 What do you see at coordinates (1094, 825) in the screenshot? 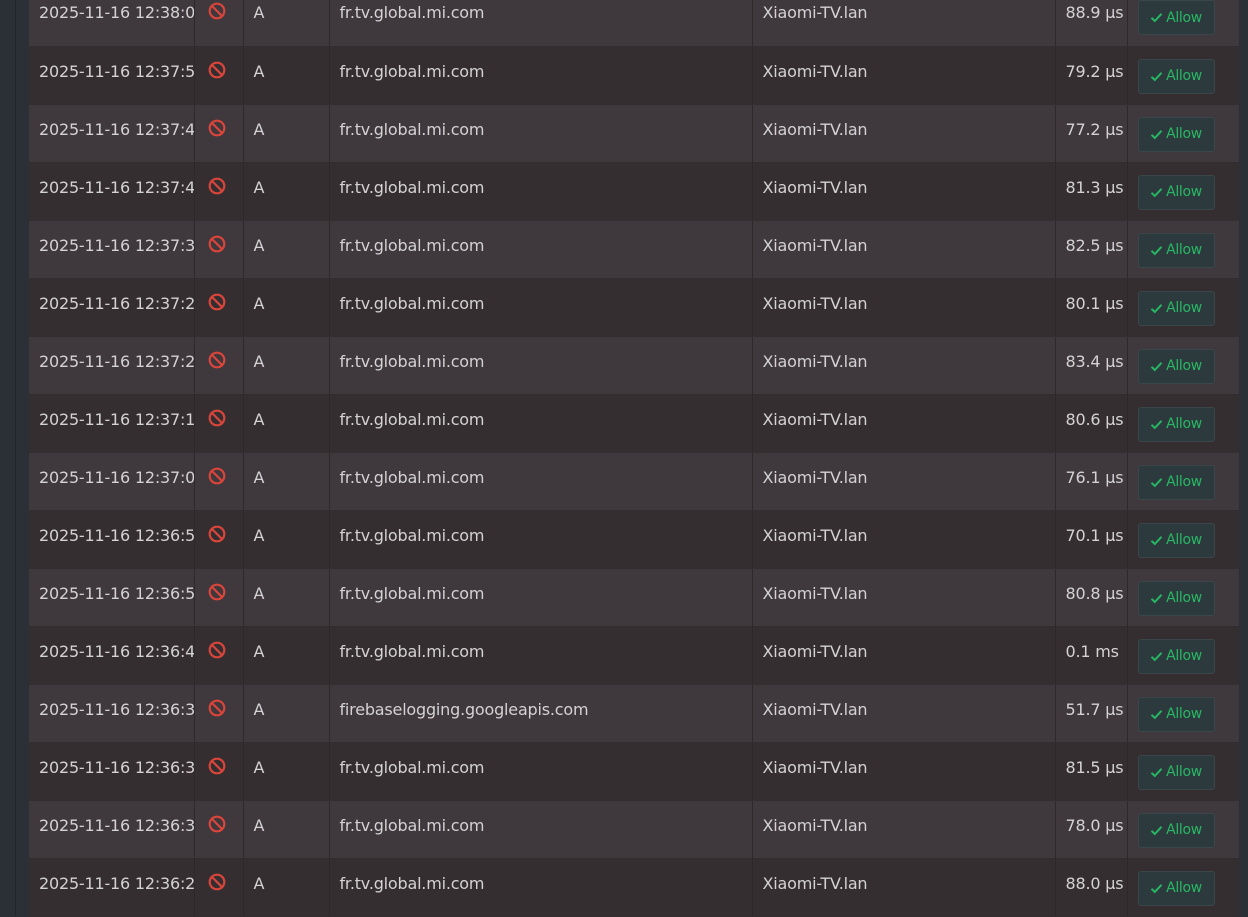
I see `reply-time: 78.0 µs` at bounding box center [1094, 825].